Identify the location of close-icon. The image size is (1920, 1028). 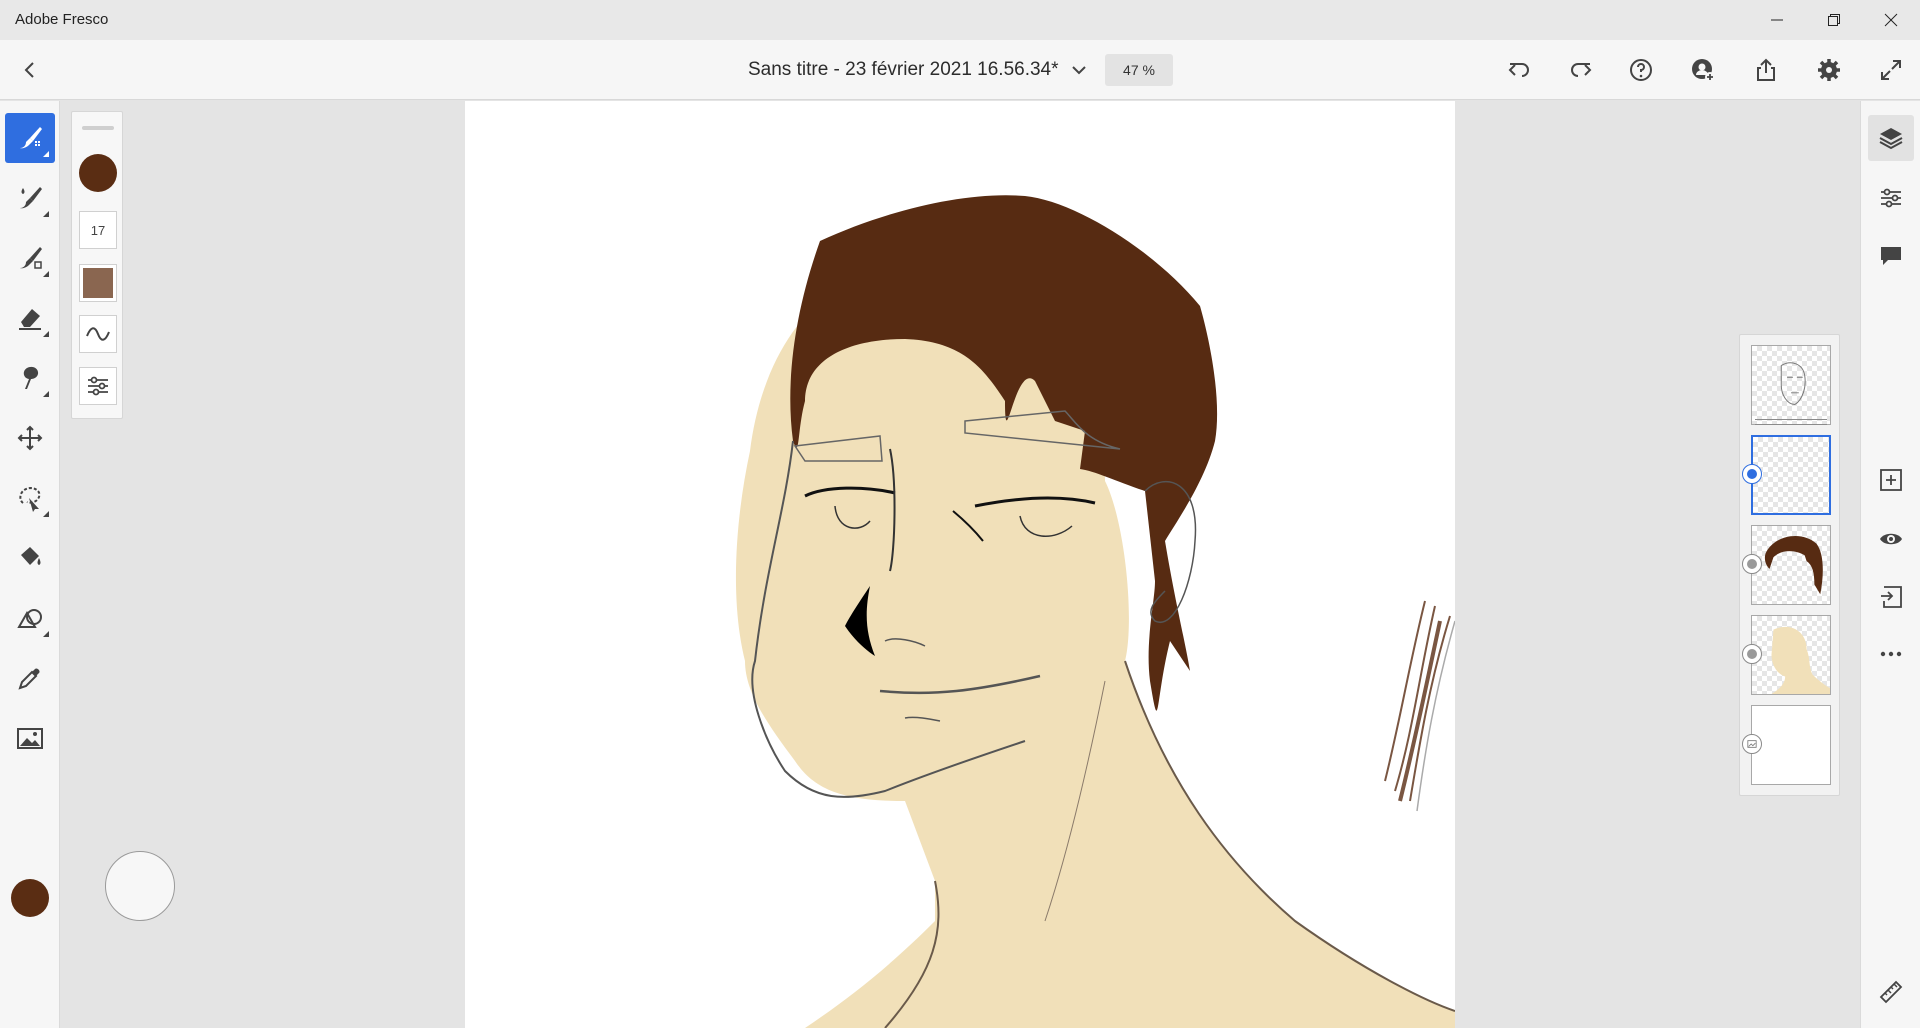
(1891, 20).